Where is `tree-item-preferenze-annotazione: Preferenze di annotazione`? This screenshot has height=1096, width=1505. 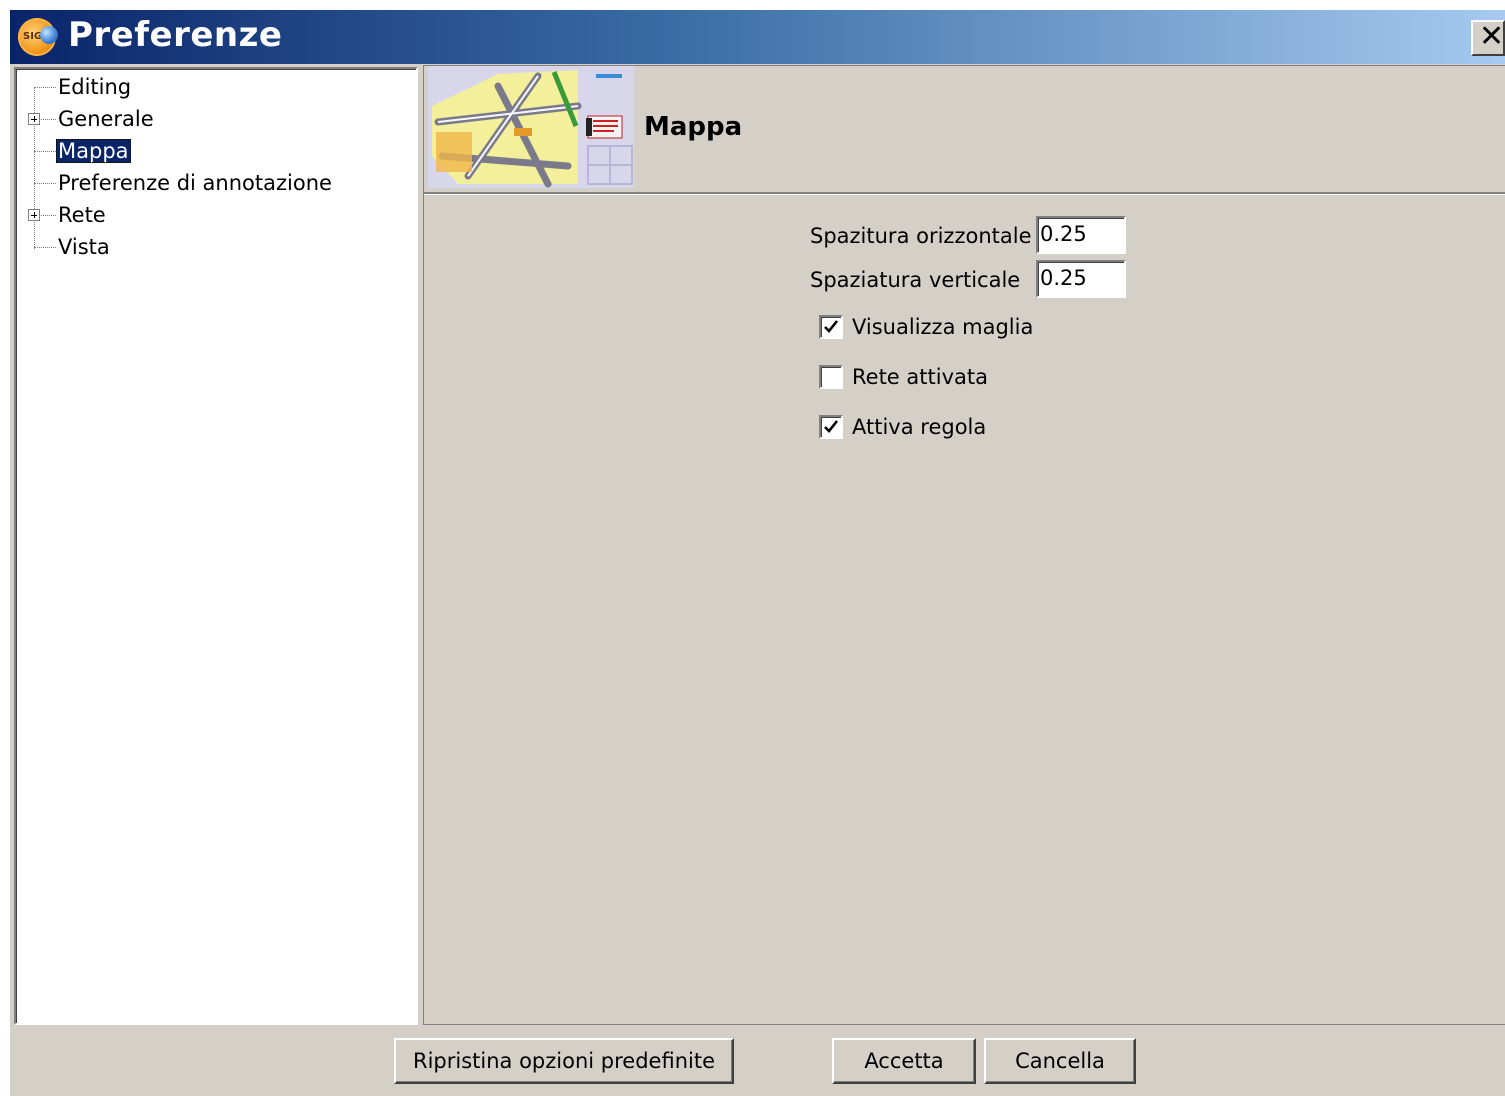 tree-item-preferenze-annotazione: Preferenze di annotazione is located at coordinates (195, 183).